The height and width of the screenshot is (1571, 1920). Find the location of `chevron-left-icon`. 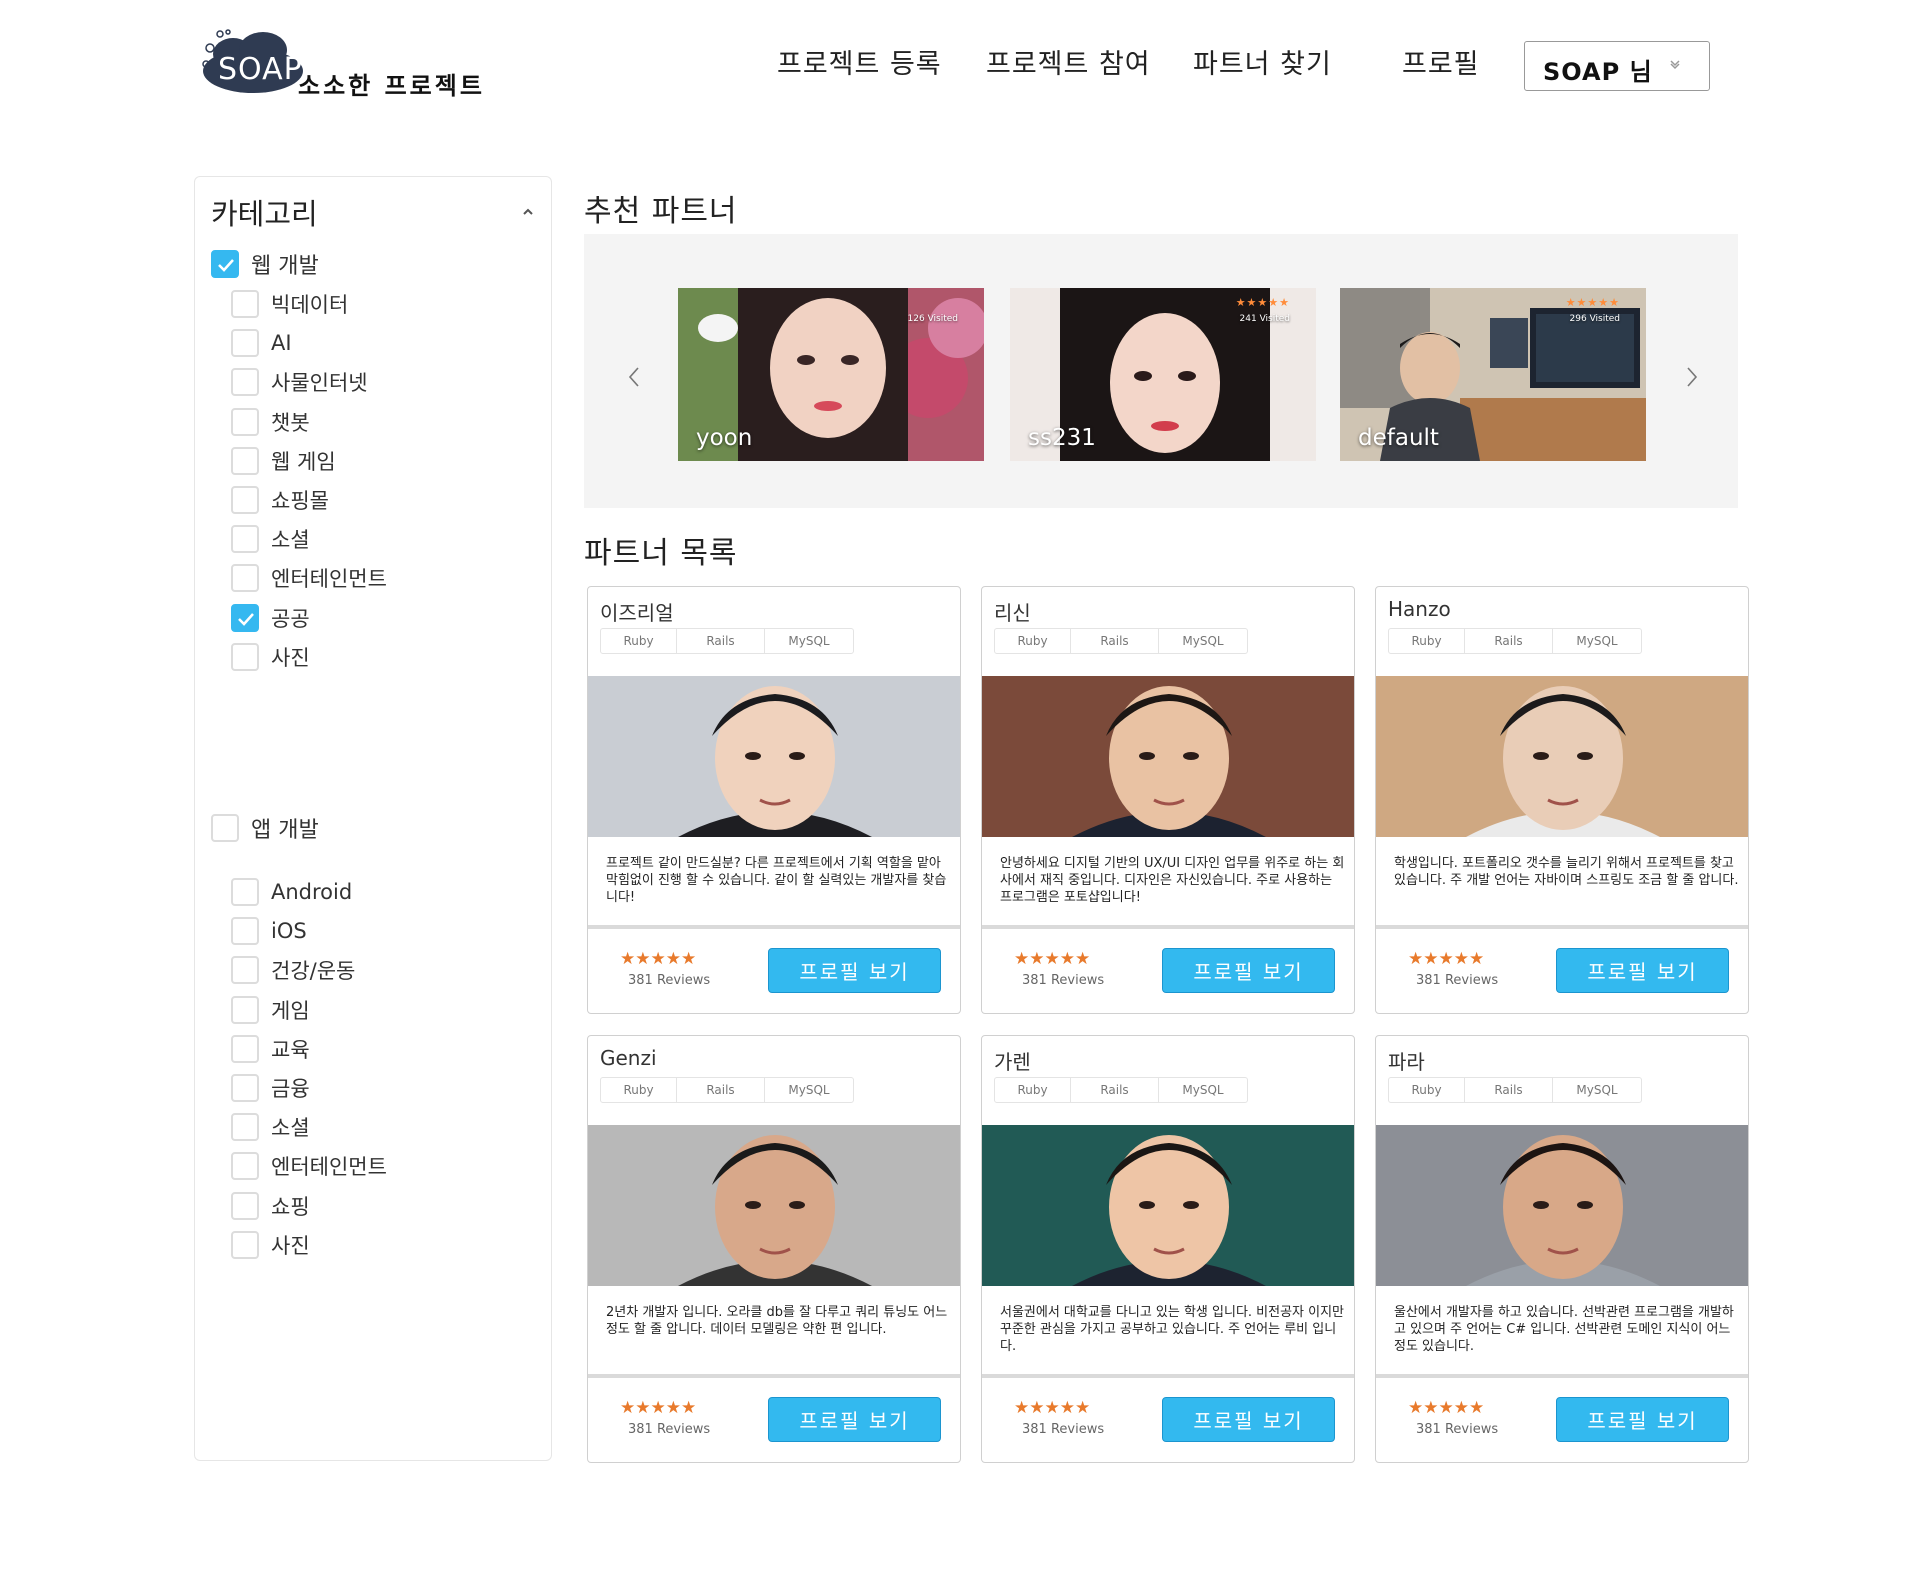

chevron-left-icon is located at coordinates (634, 377).